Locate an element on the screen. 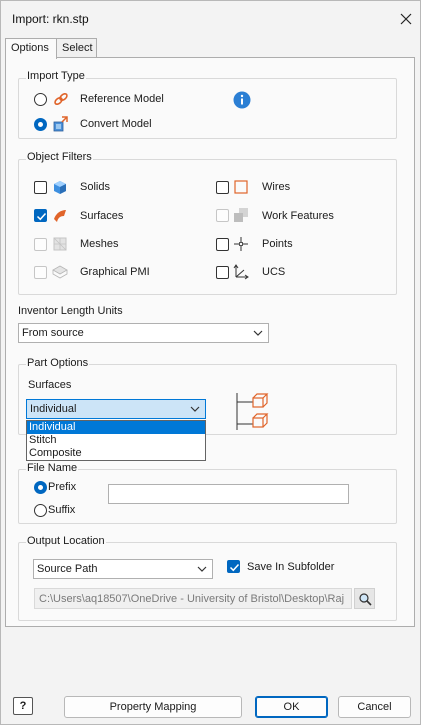 The image size is (421, 725). tab-select: Select is located at coordinates (77, 48).